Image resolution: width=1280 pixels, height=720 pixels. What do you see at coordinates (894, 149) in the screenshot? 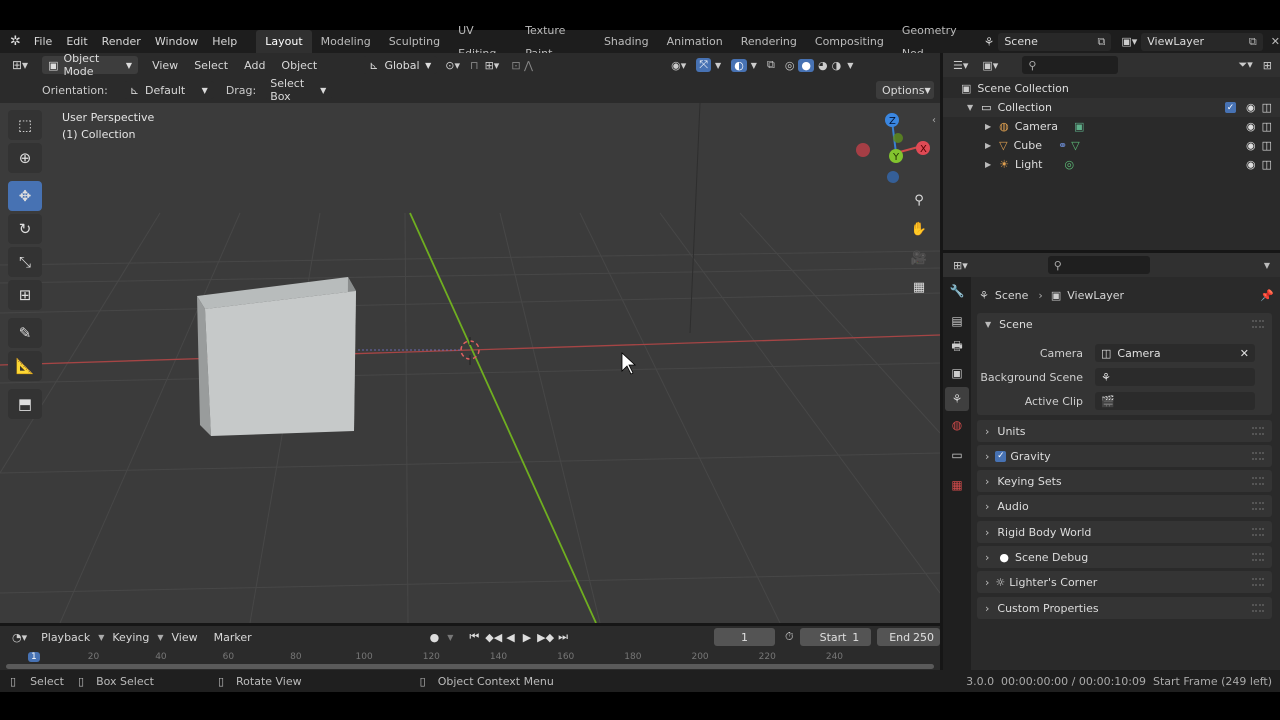
I see `navigation-gizmo: X Z Y` at bounding box center [894, 149].